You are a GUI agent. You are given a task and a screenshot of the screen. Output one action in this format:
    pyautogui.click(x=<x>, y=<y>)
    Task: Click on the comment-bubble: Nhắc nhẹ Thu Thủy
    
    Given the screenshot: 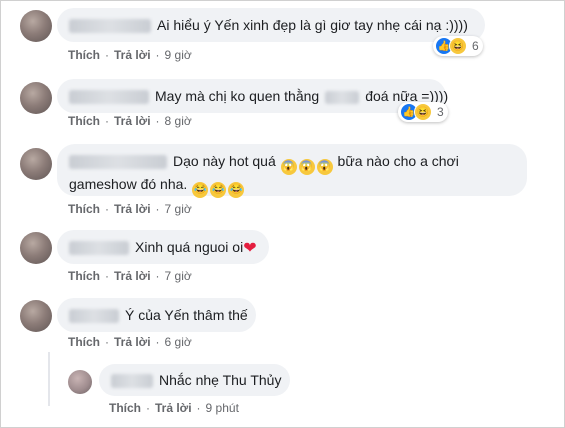 What is the action you would take?
    pyautogui.click(x=194, y=380)
    